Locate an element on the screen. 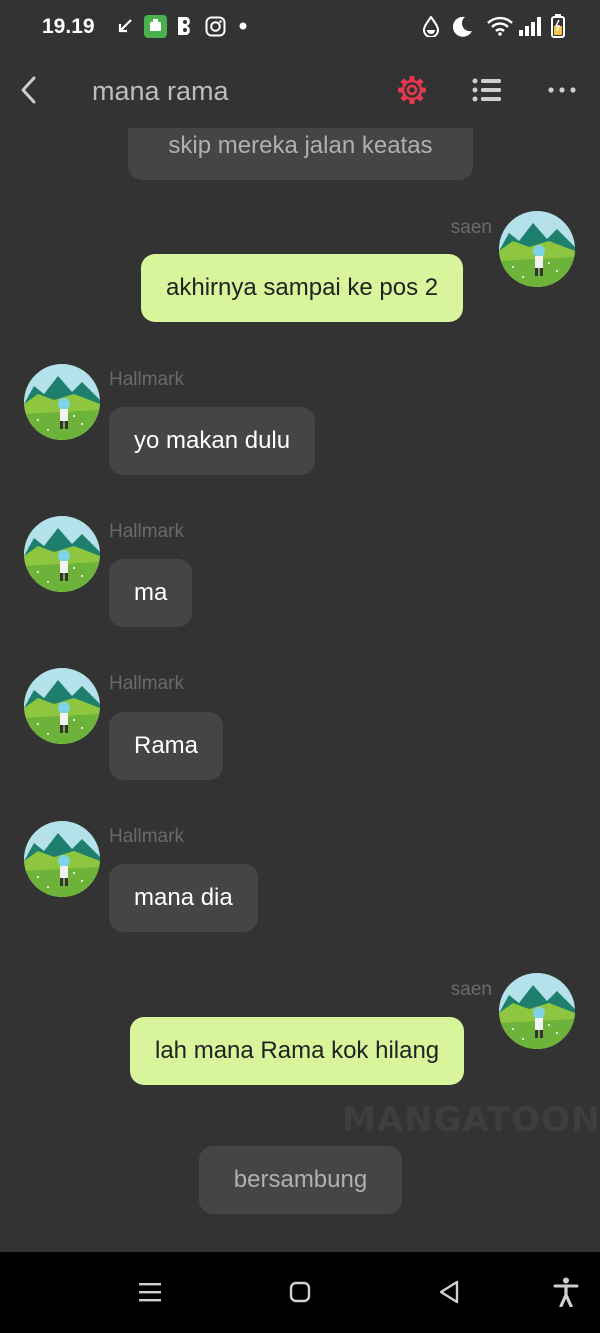  wifi-icon is located at coordinates (500, 26).